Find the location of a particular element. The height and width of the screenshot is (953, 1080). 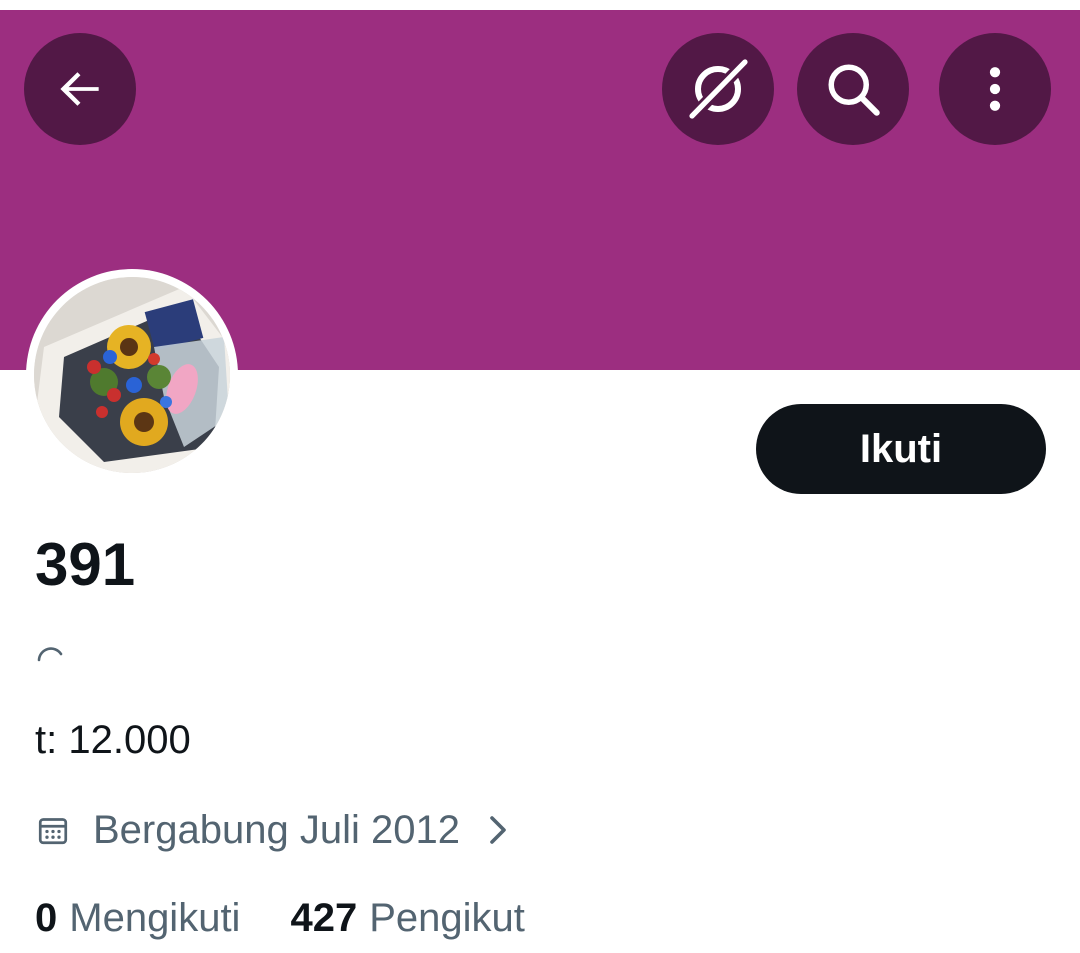

following-link: 0 Mengikuti is located at coordinates (137, 918).